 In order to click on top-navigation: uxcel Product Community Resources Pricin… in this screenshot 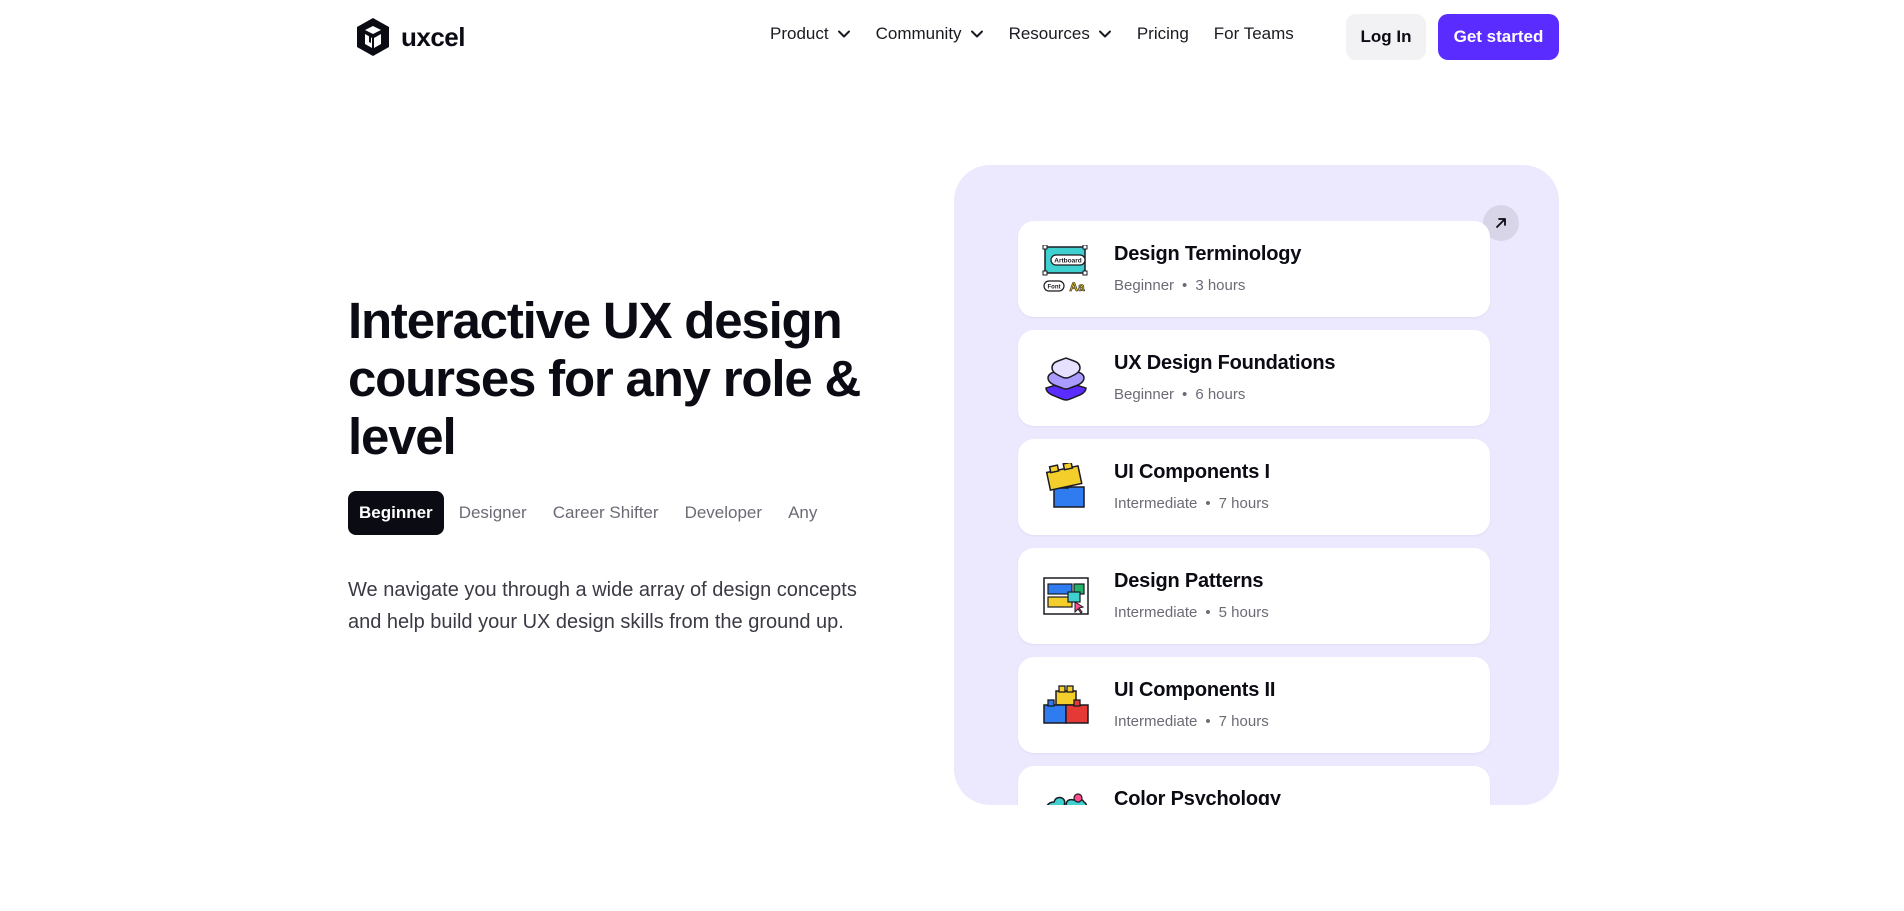, I will do `click(952, 37)`.